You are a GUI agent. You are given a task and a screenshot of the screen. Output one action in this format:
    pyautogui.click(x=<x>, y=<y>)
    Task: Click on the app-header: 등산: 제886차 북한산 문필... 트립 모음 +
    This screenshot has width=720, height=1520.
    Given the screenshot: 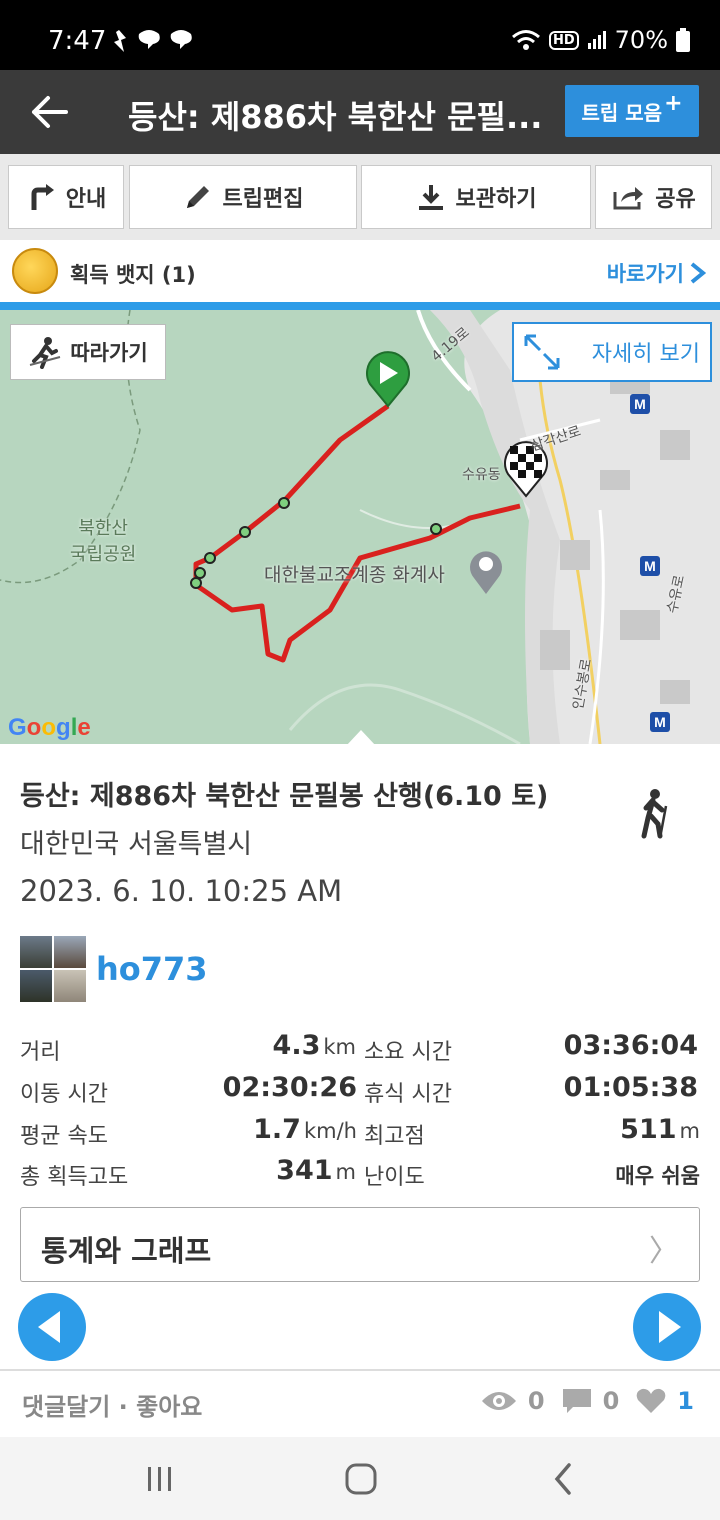 What is the action you would take?
    pyautogui.click(x=360, y=112)
    